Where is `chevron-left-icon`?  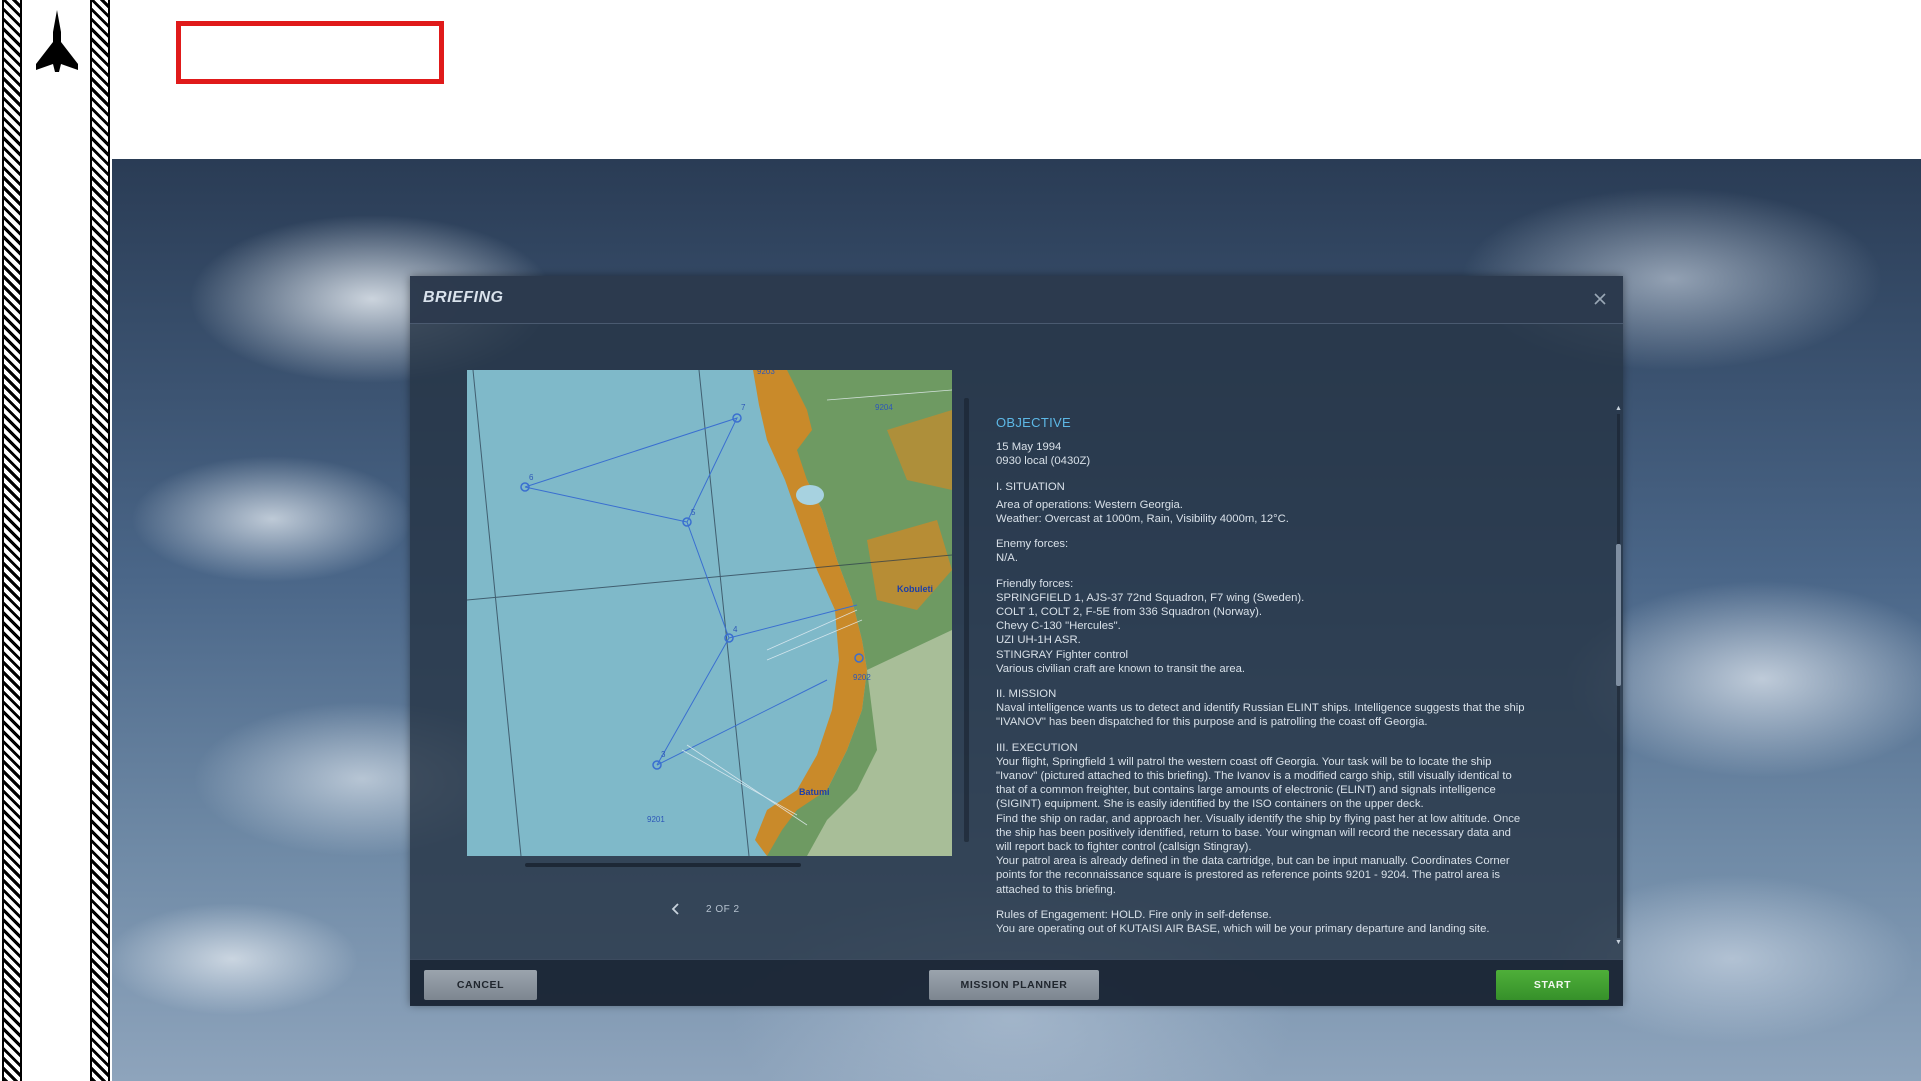 chevron-left-icon is located at coordinates (676, 909).